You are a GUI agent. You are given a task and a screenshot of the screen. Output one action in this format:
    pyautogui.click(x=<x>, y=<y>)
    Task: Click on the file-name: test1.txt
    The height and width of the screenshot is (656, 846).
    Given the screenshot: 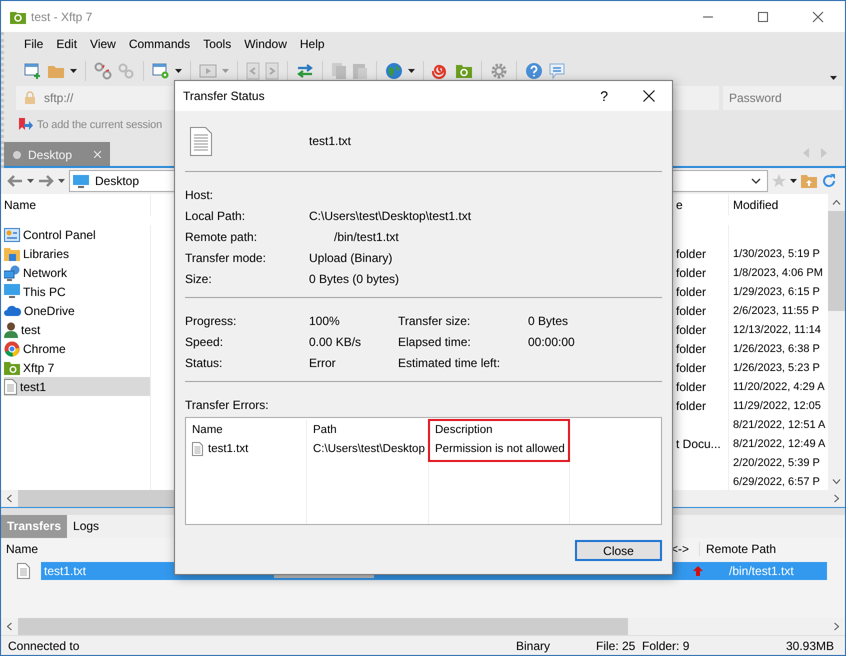 What is the action you would take?
    pyautogui.click(x=330, y=141)
    